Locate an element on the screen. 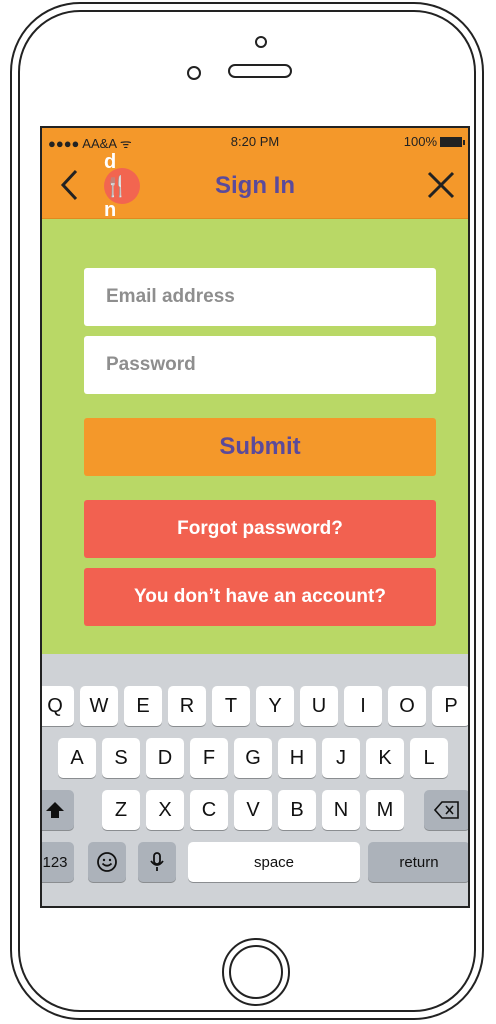  microphone-icon is located at coordinates (157, 861).